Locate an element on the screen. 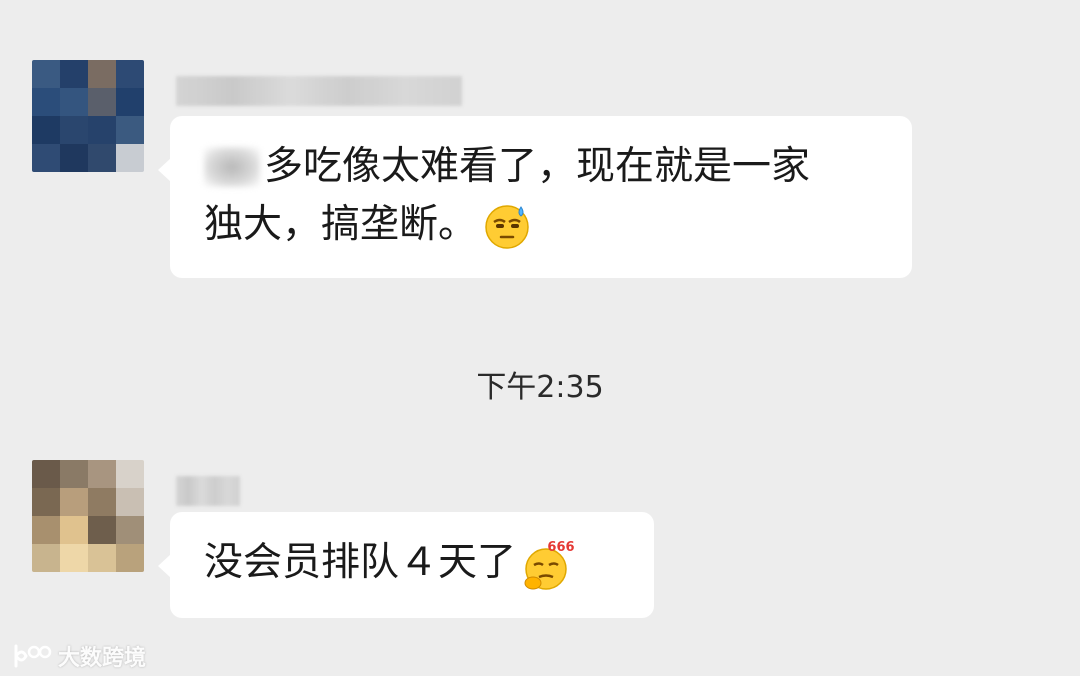  watermark: 大数跨境 is located at coordinates (78, 656).